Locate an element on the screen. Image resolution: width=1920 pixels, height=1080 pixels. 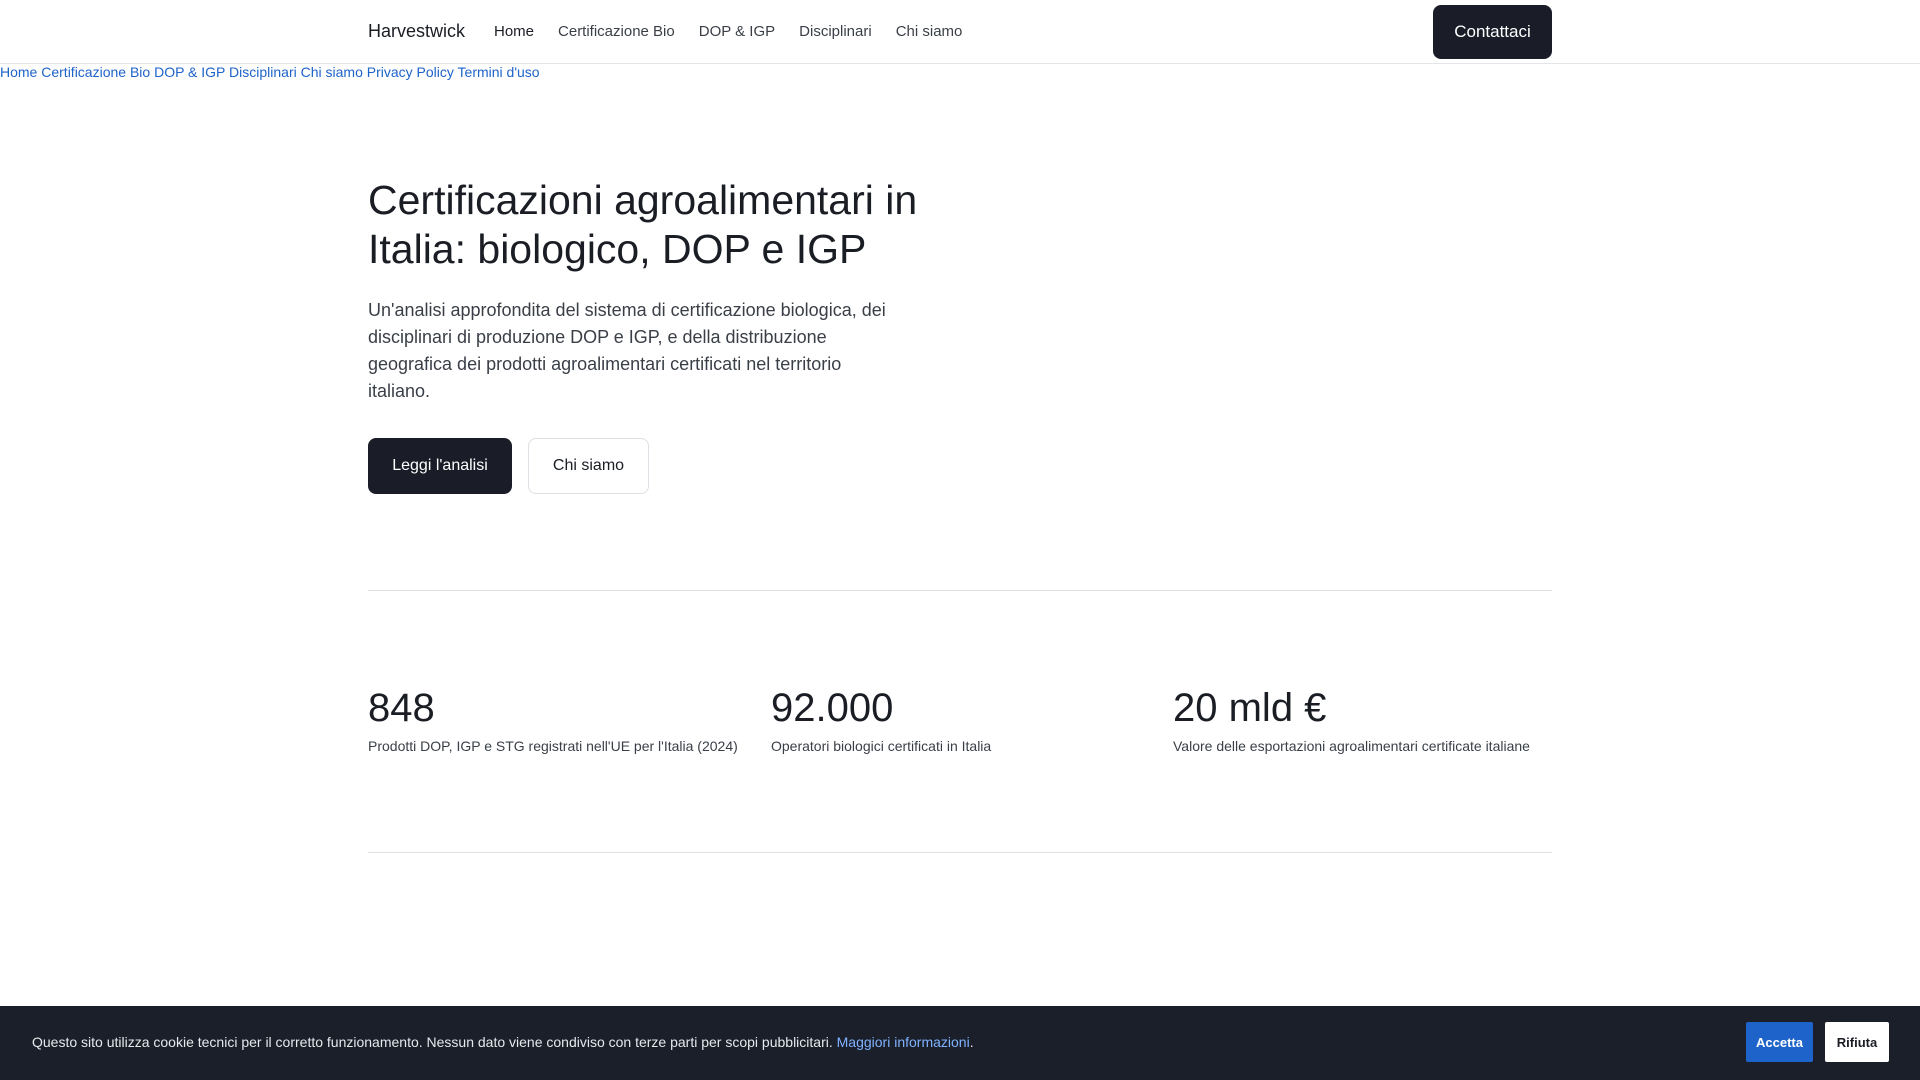
nav-home: Home is located at coordinates (514, 31).